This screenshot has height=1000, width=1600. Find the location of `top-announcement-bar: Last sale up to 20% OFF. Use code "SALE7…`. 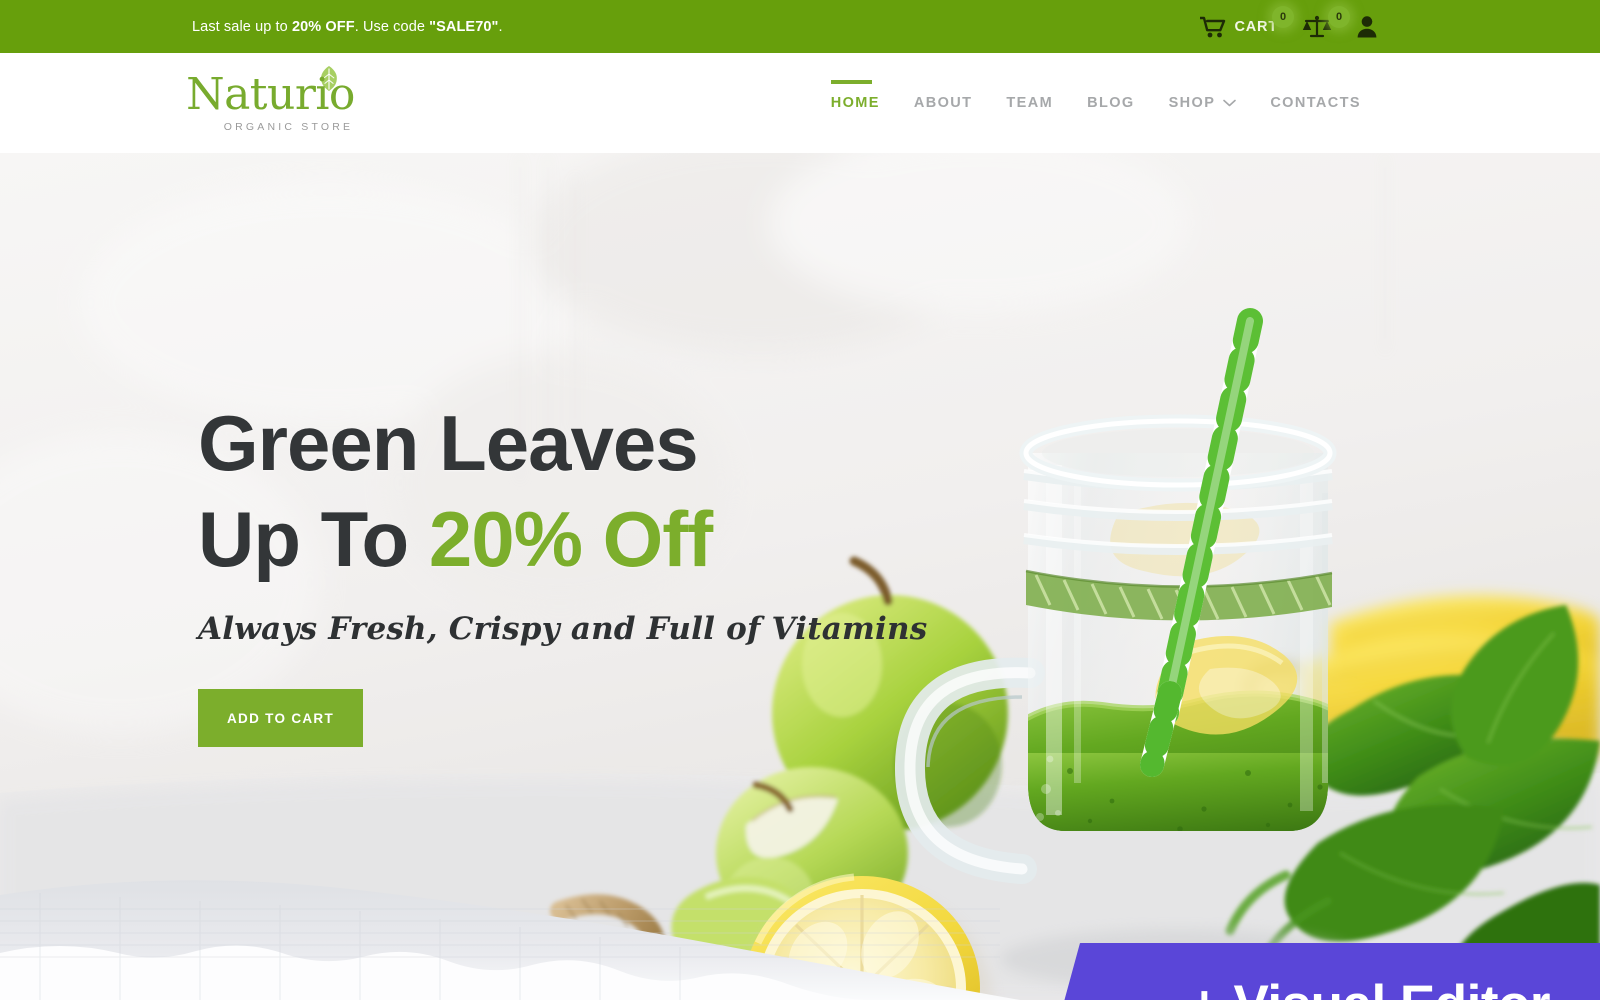

top-announcement-bar: Last sale up to 20% OFF. Use code "SALE7… is located at coordinates (800, 26).